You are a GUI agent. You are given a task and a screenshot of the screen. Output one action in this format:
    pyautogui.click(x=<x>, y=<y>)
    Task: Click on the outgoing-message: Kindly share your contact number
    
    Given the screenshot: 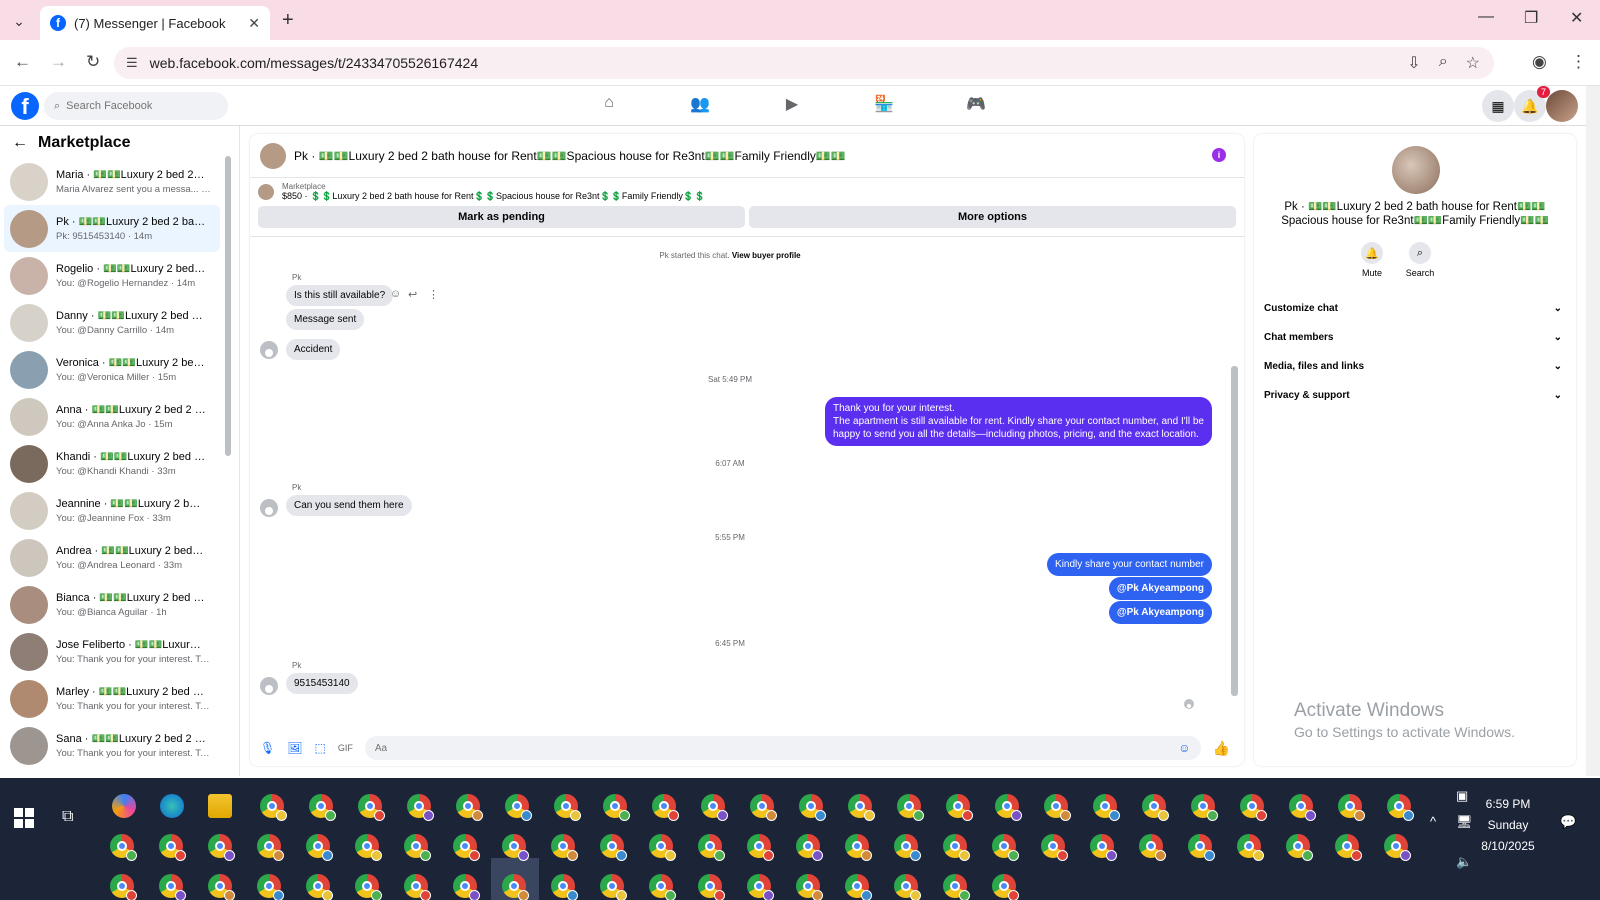 What is the action you would take?
    pyautogui.click(x=1129, y=564)
    